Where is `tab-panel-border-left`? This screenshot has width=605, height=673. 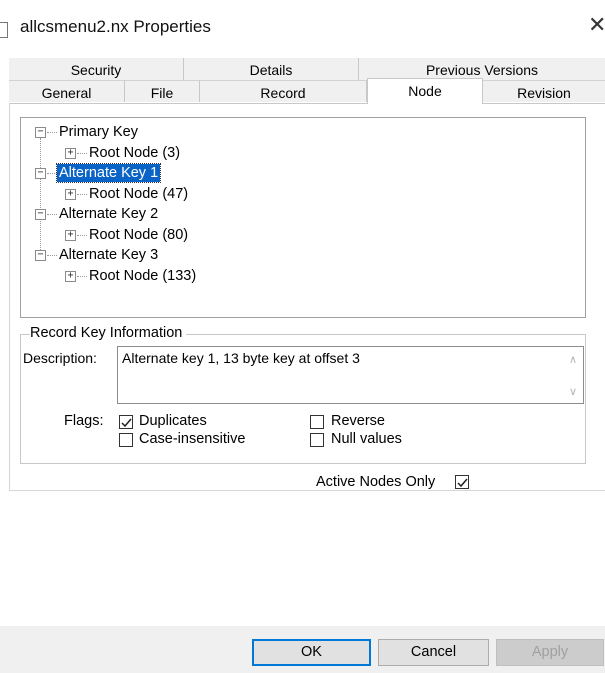 tab-panel-border-left is located at coordinates (9, 297).